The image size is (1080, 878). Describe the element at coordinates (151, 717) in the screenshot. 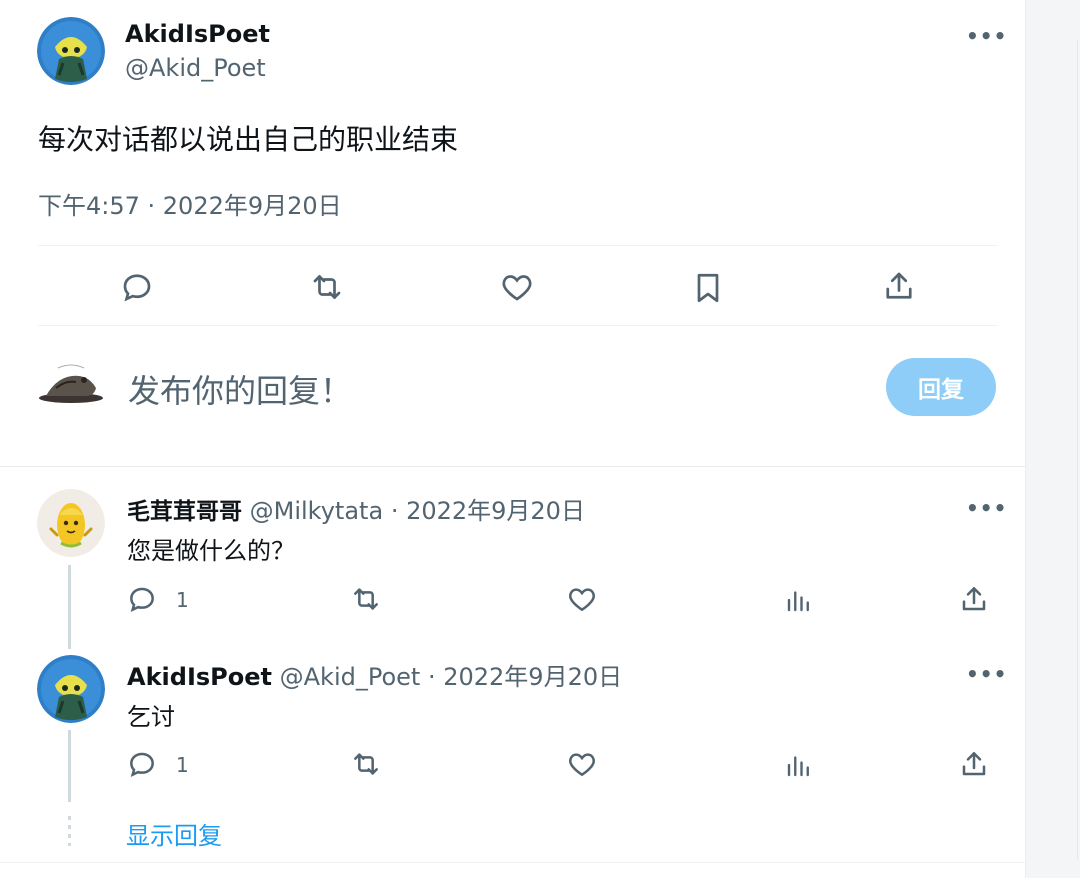

I see `reply-text: 乞讨` at that location.